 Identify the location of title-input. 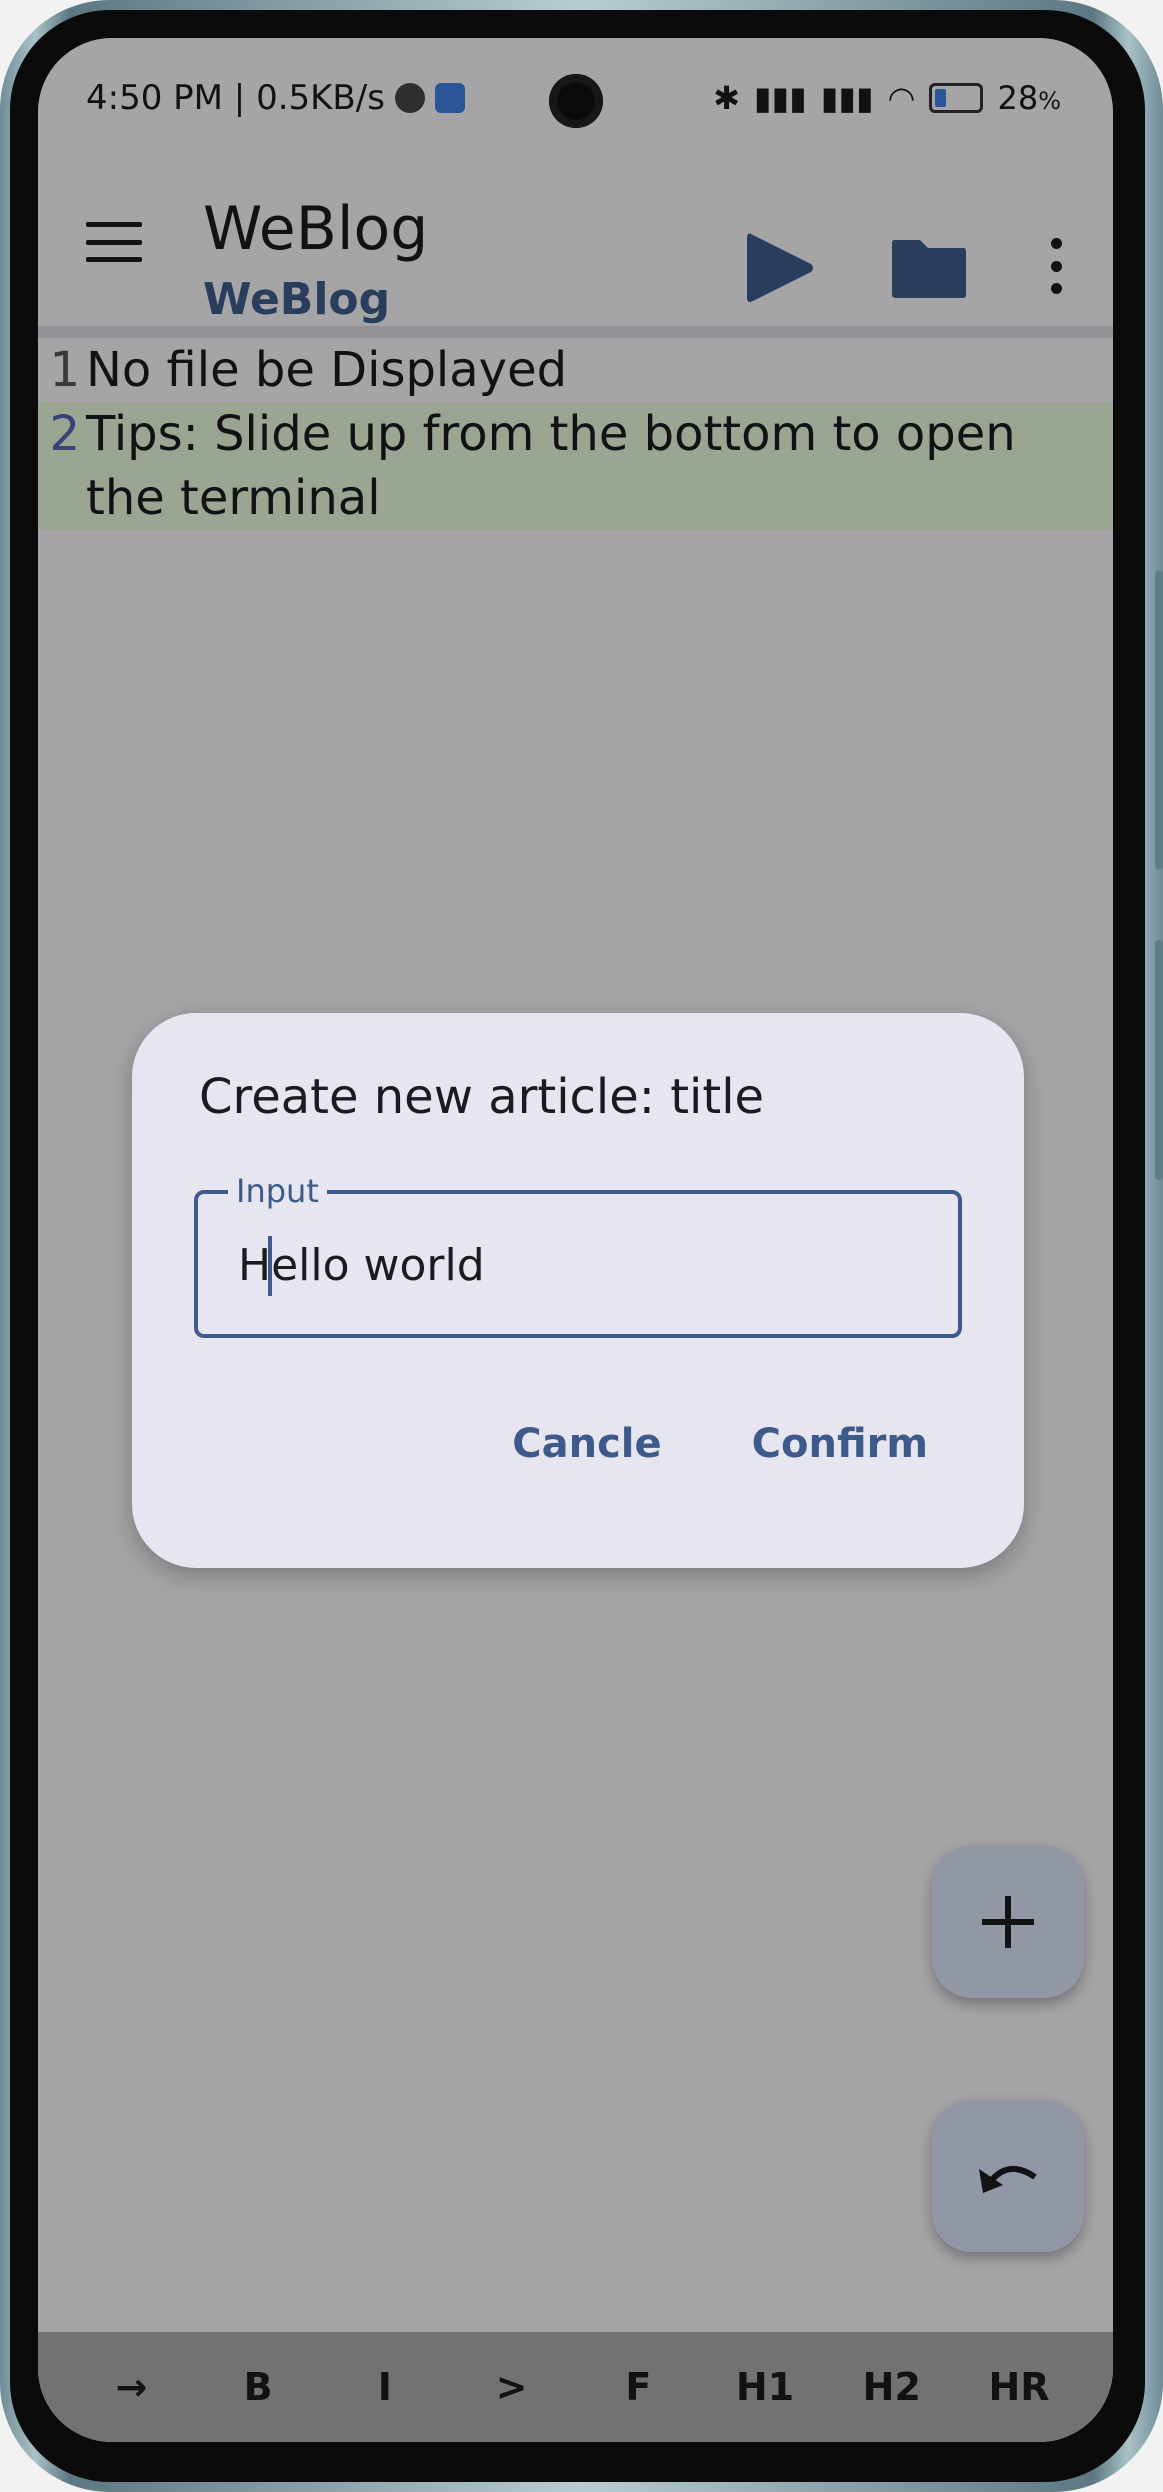
(578, 1265).